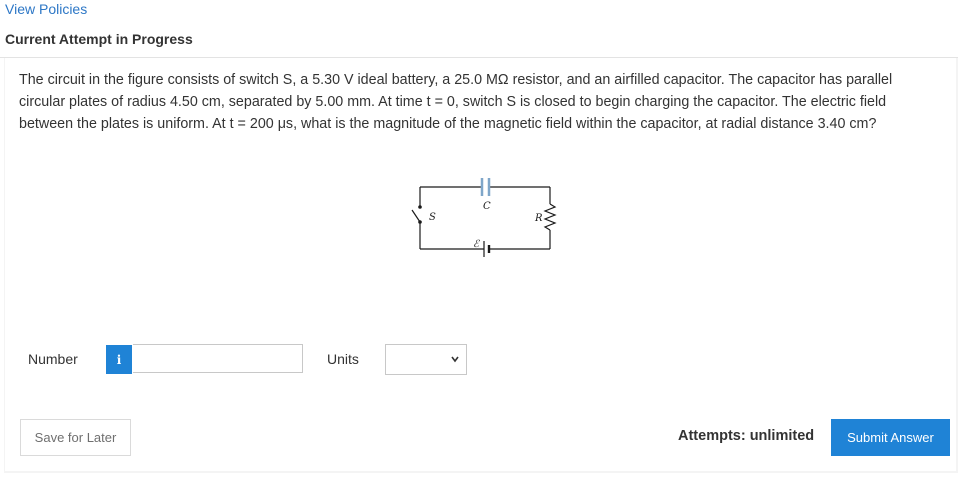  What do you see at coordinates (218, 358) in the screenshot?
I see `number-input` at bounding box center [218, 358].